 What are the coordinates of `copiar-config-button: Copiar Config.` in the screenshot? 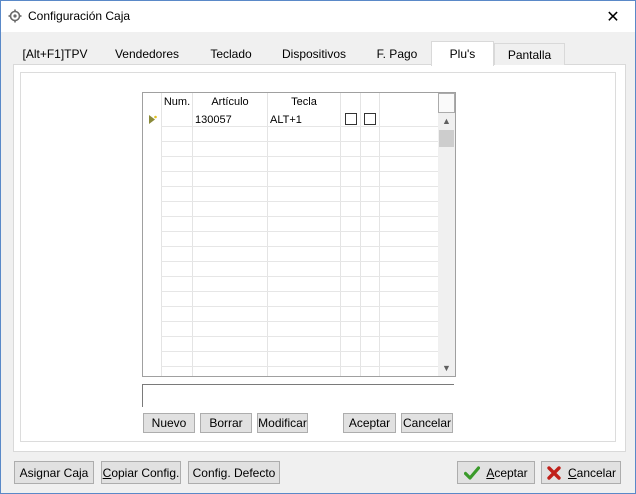 It's located at (141, 472).